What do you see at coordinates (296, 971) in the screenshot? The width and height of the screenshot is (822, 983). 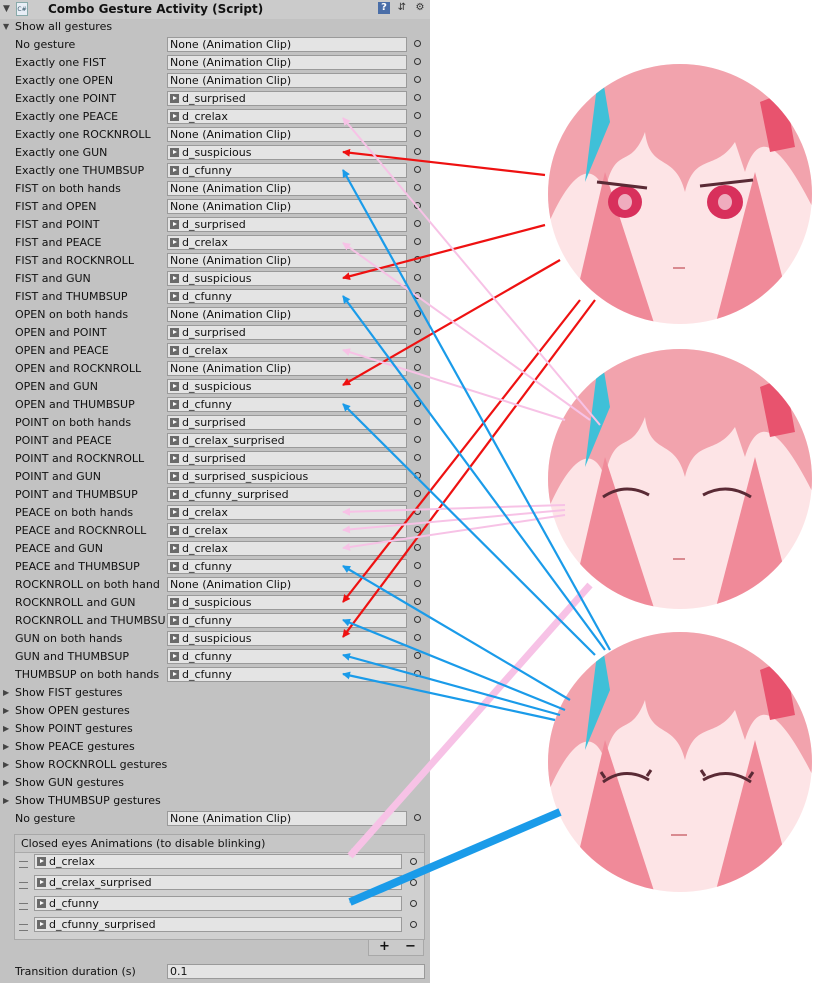 I see `transition-duration-field: 0.1` at bounding box center [296, 971].